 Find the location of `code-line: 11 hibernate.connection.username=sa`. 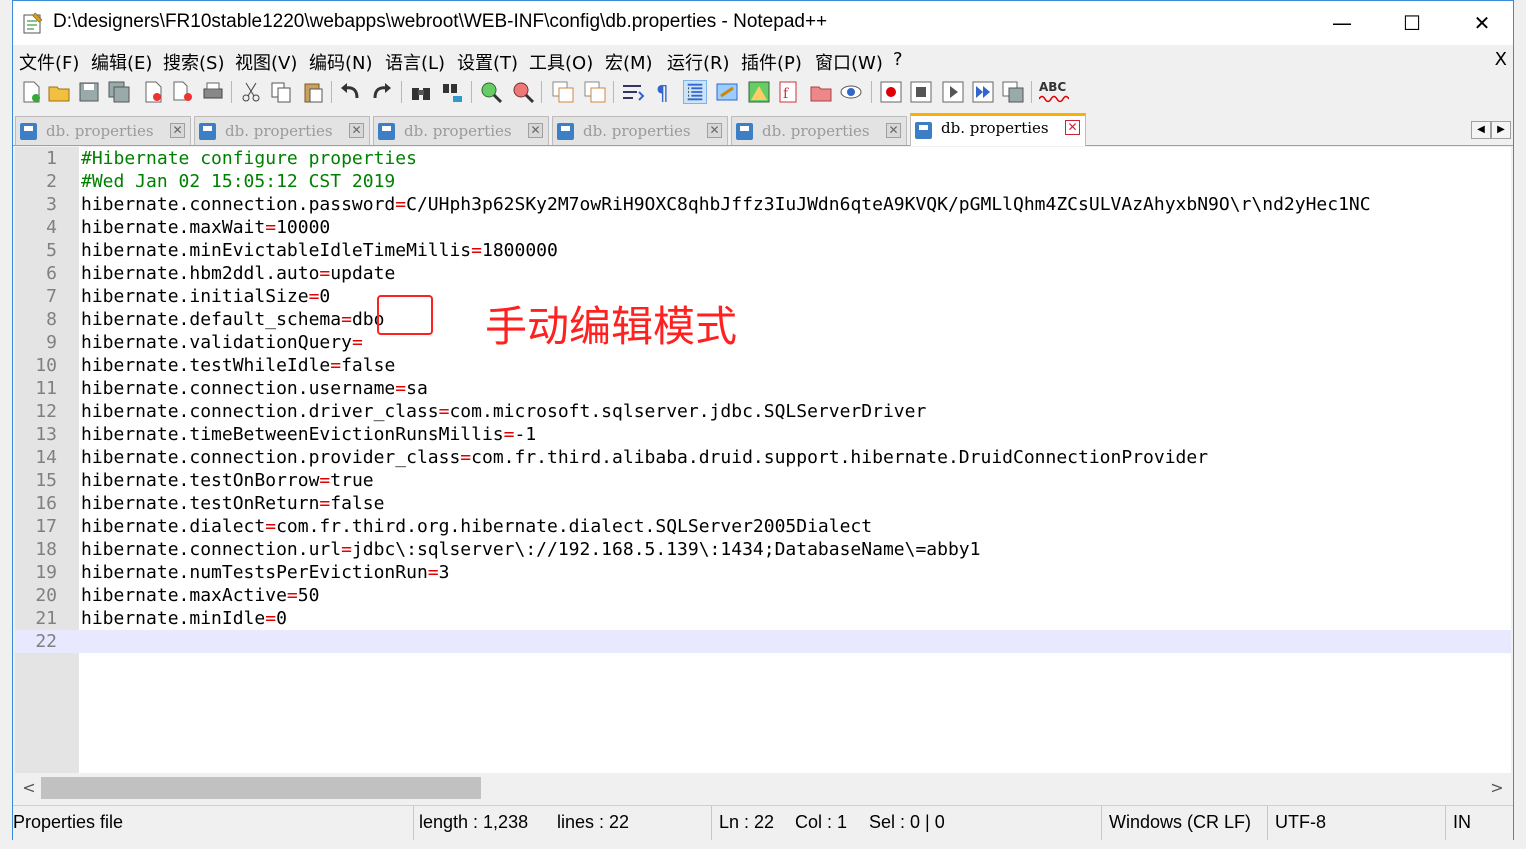

code-line: 11 hibernate.connection.username=sa is located at coordinates (763, 388).